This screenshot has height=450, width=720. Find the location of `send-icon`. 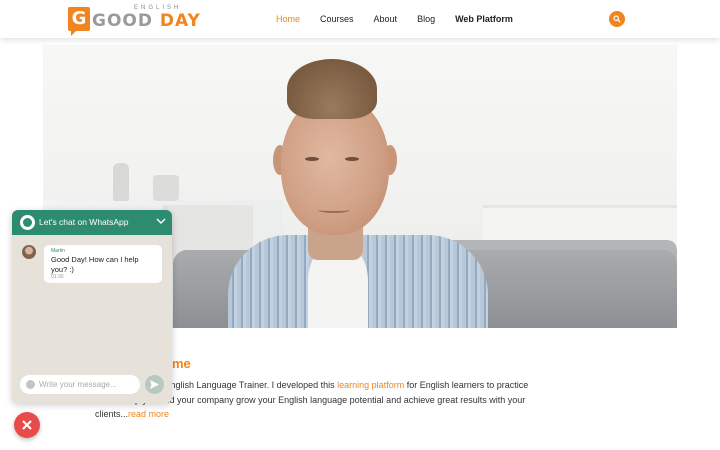

send-icon is located at coordinates (154, 384).